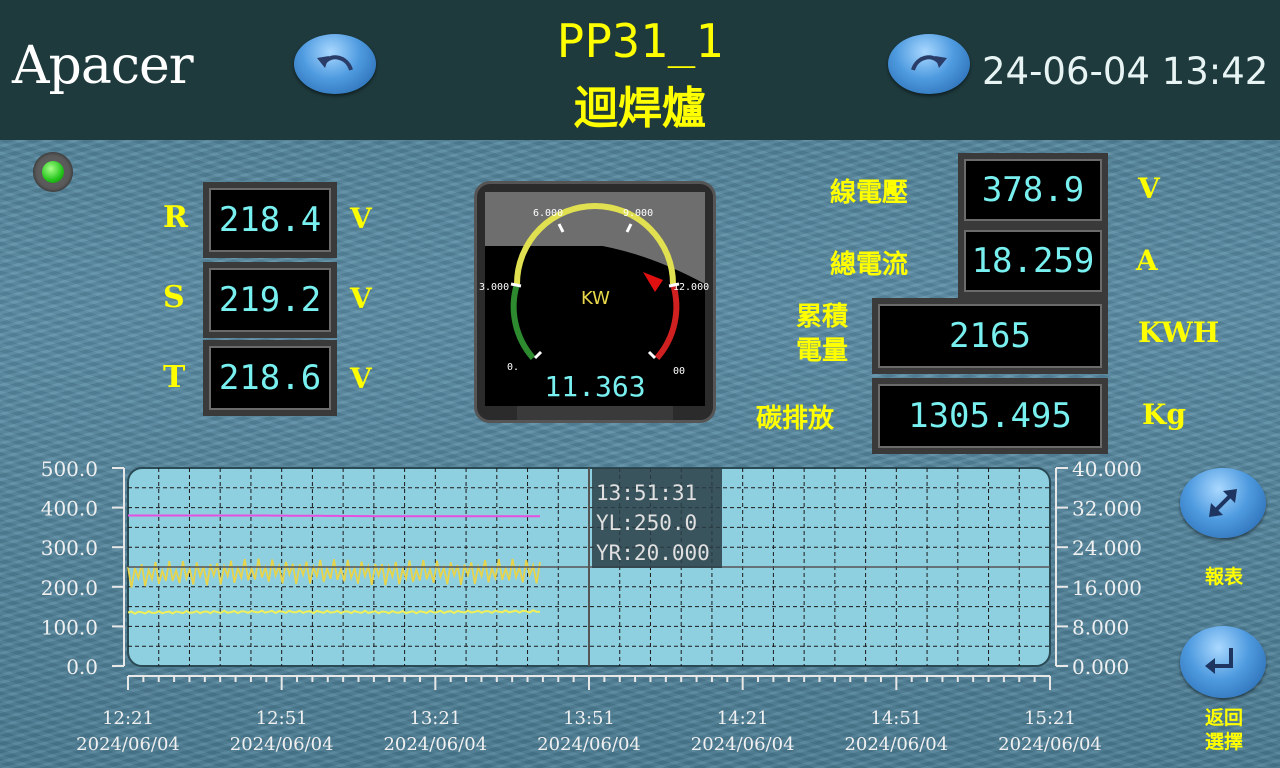 Image resolution: width=1280 pixels, height=768 pixels. What do you see at coordinates (1223, 742) in the screenshot?
I see `return-label-line2: 選擇` at bounding box center [1223, 742].